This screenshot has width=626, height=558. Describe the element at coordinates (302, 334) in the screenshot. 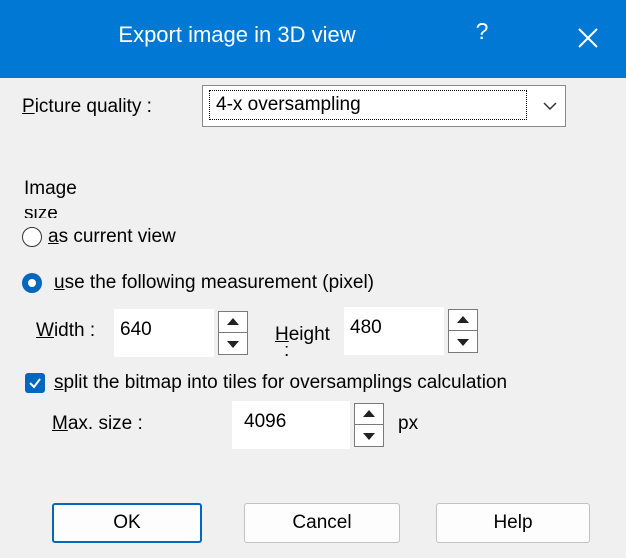

I see `height-label: Height` at that location.